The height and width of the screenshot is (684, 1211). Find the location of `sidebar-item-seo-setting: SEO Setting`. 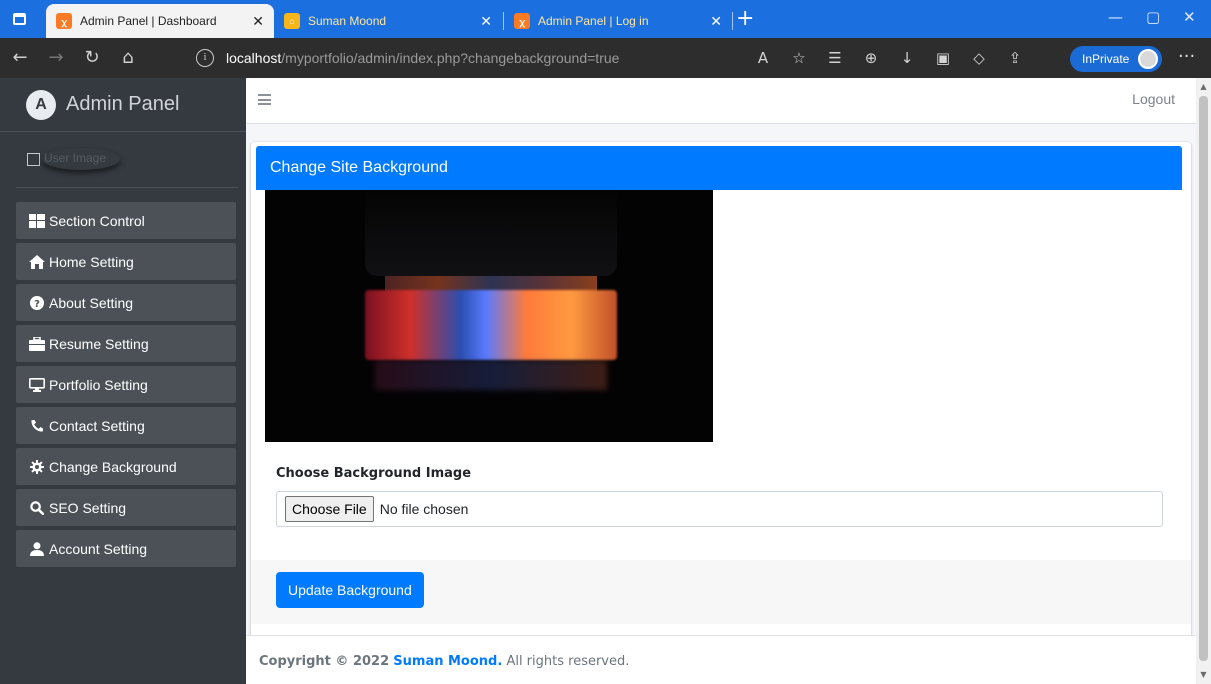

sidebar-item-seo-setting: SEO Setting is located at coordinates (126, 507).